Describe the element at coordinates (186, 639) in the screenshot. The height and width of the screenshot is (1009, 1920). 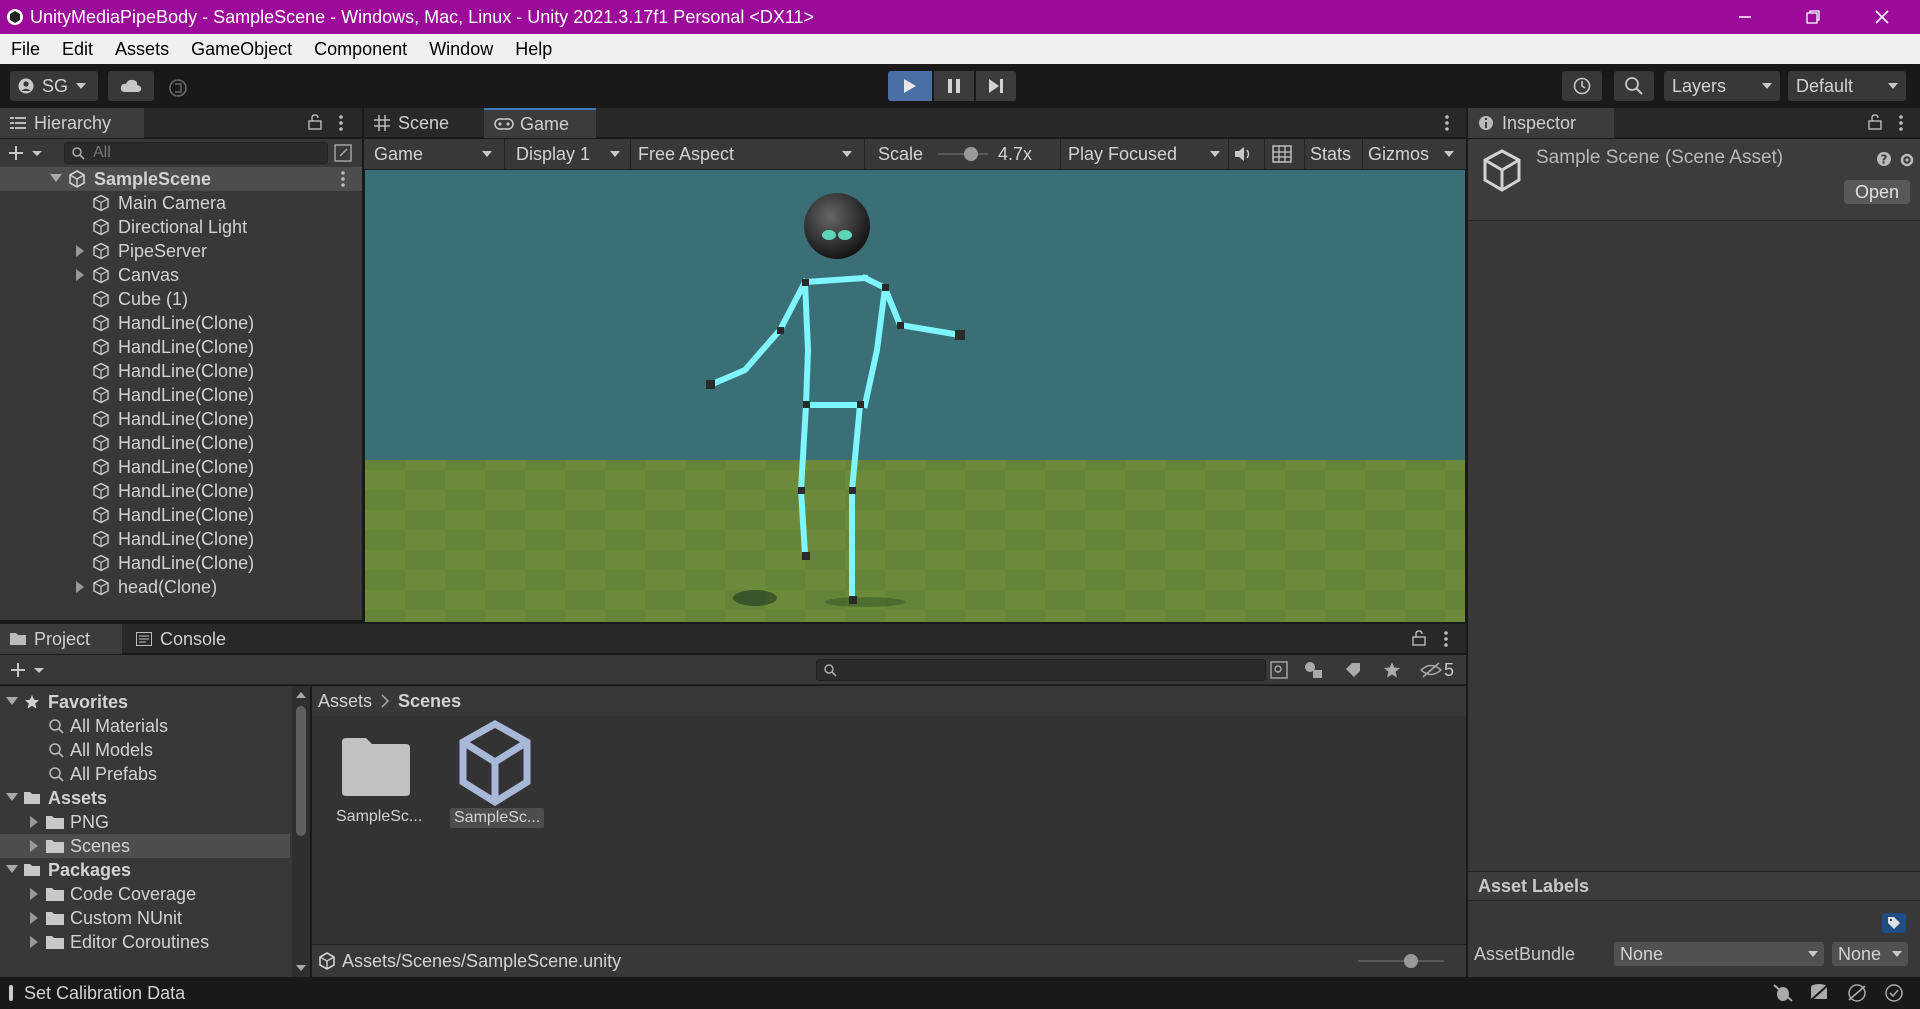
I see `tab-console: Console` at that location.